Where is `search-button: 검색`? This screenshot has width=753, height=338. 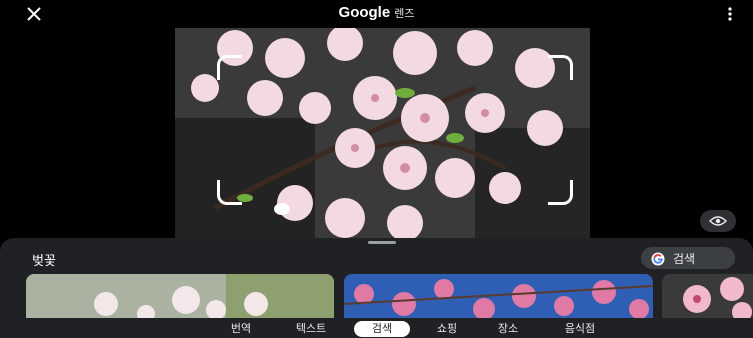
search-button: 검색 is located at coordinates (688, 258).